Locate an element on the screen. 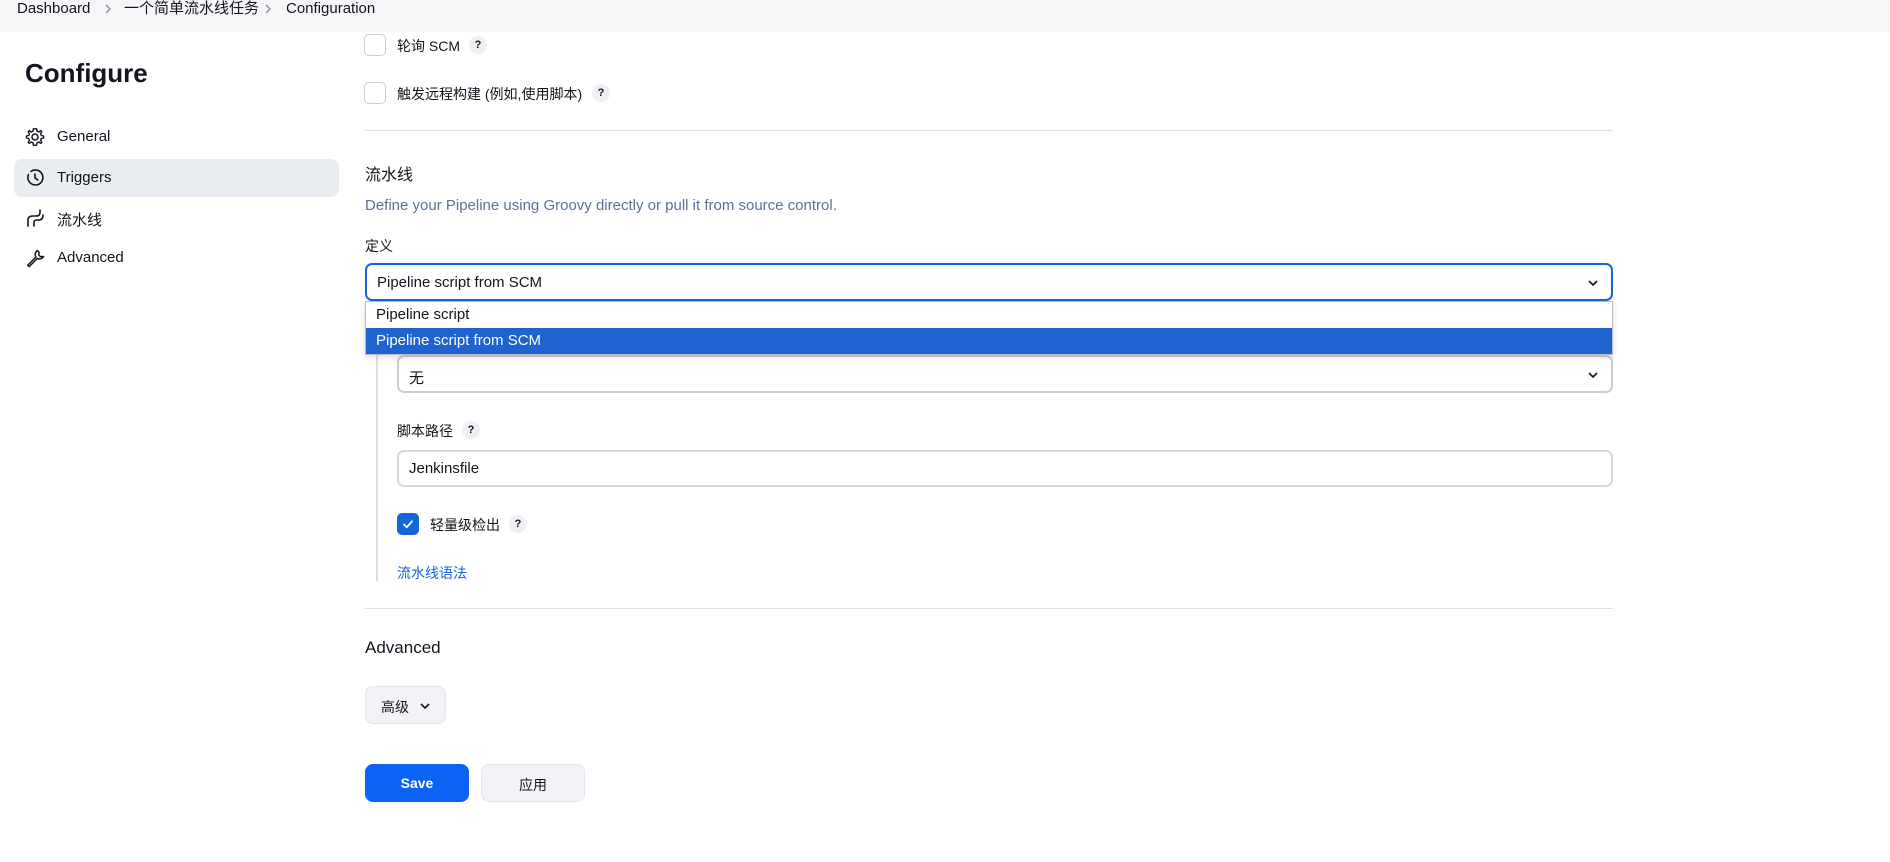 The image size is (1890, 862). script-path-value: Jenkinsfile is located at coordinates (444, 468).